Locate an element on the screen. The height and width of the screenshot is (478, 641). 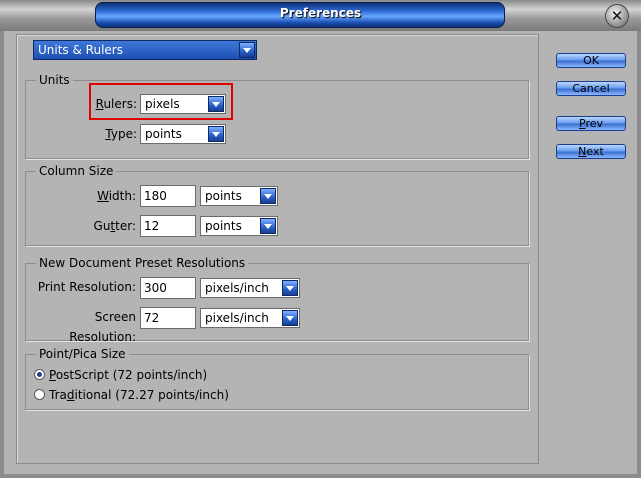
type-label: Type: is located at coordinates (121, 134).